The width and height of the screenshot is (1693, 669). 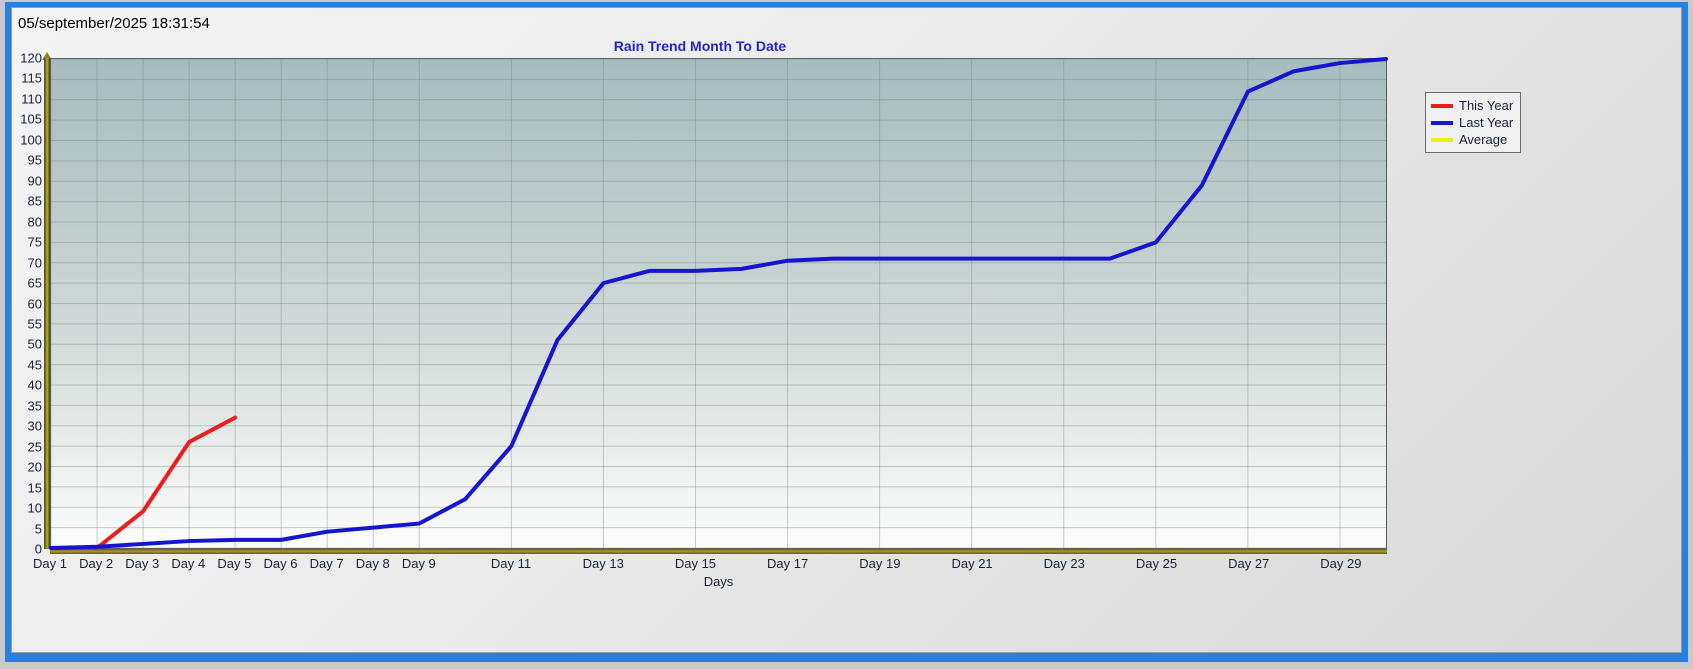 What do you see at coordinates (511, 563) in the screenshot?
I see `x-axis-tick-label: Day 11` at bounding box center [511, 563].